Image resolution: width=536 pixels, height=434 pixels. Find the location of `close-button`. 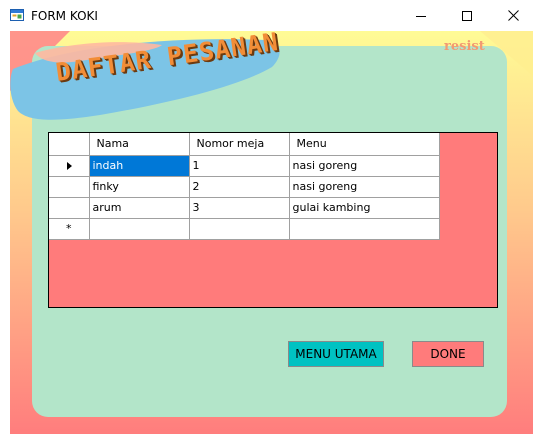

close-button is located at coordinates (513, 15).